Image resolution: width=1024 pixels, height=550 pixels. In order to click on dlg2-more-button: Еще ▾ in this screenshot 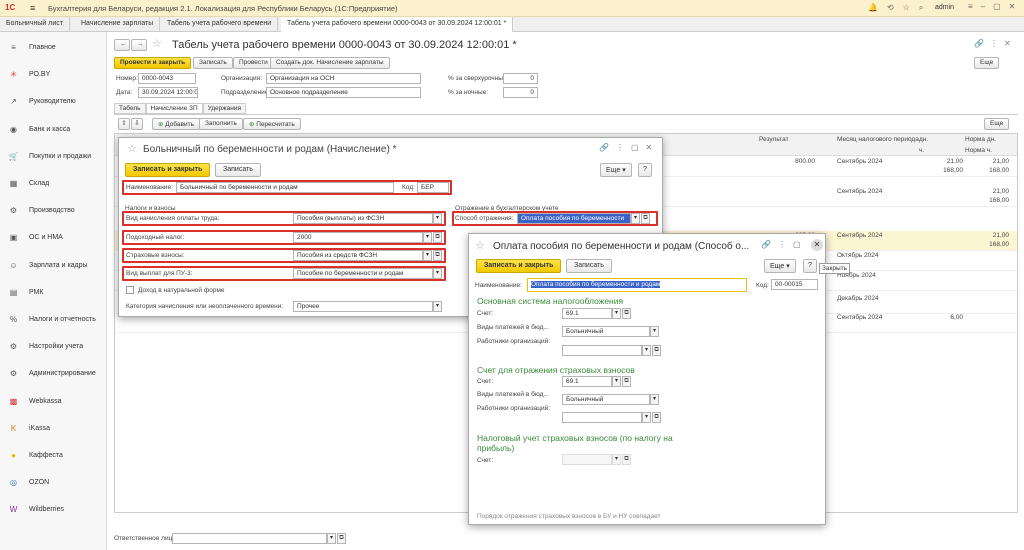, I will do `click(780, 266)`.